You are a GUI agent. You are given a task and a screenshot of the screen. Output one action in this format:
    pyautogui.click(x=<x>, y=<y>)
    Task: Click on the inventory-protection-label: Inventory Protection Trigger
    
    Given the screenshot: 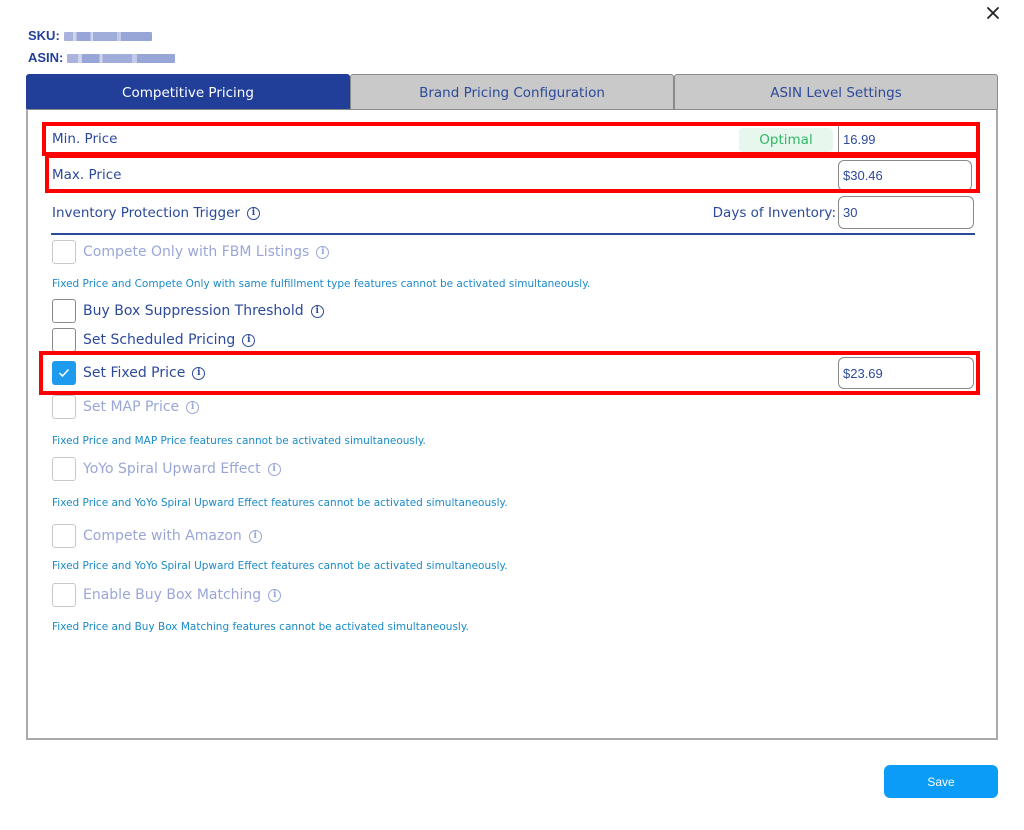 What is the action you would take?
    pyautogui.click(x=146, y=213)
    